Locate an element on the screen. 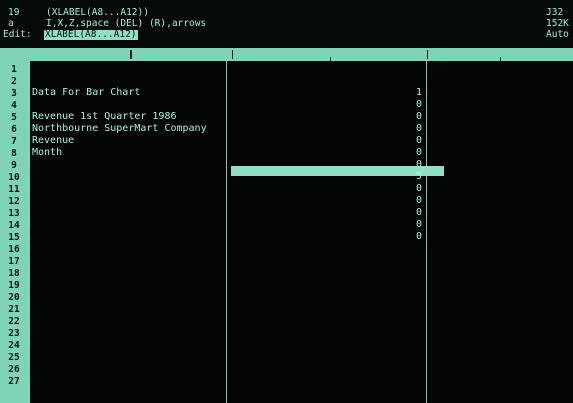  cell-a8: Month is located at coordinates (47, 153).